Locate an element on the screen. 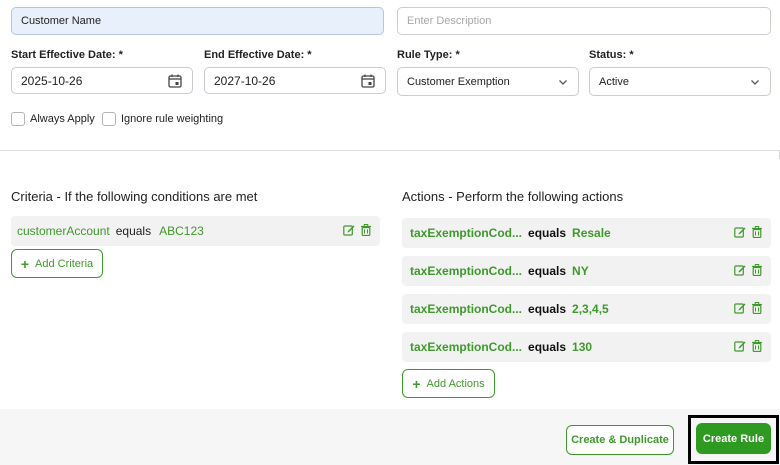 Image resolution: width=780 pixels, height=465 pixels. rule-type-select: Customer Exemption is located at coordinates (488, 81).